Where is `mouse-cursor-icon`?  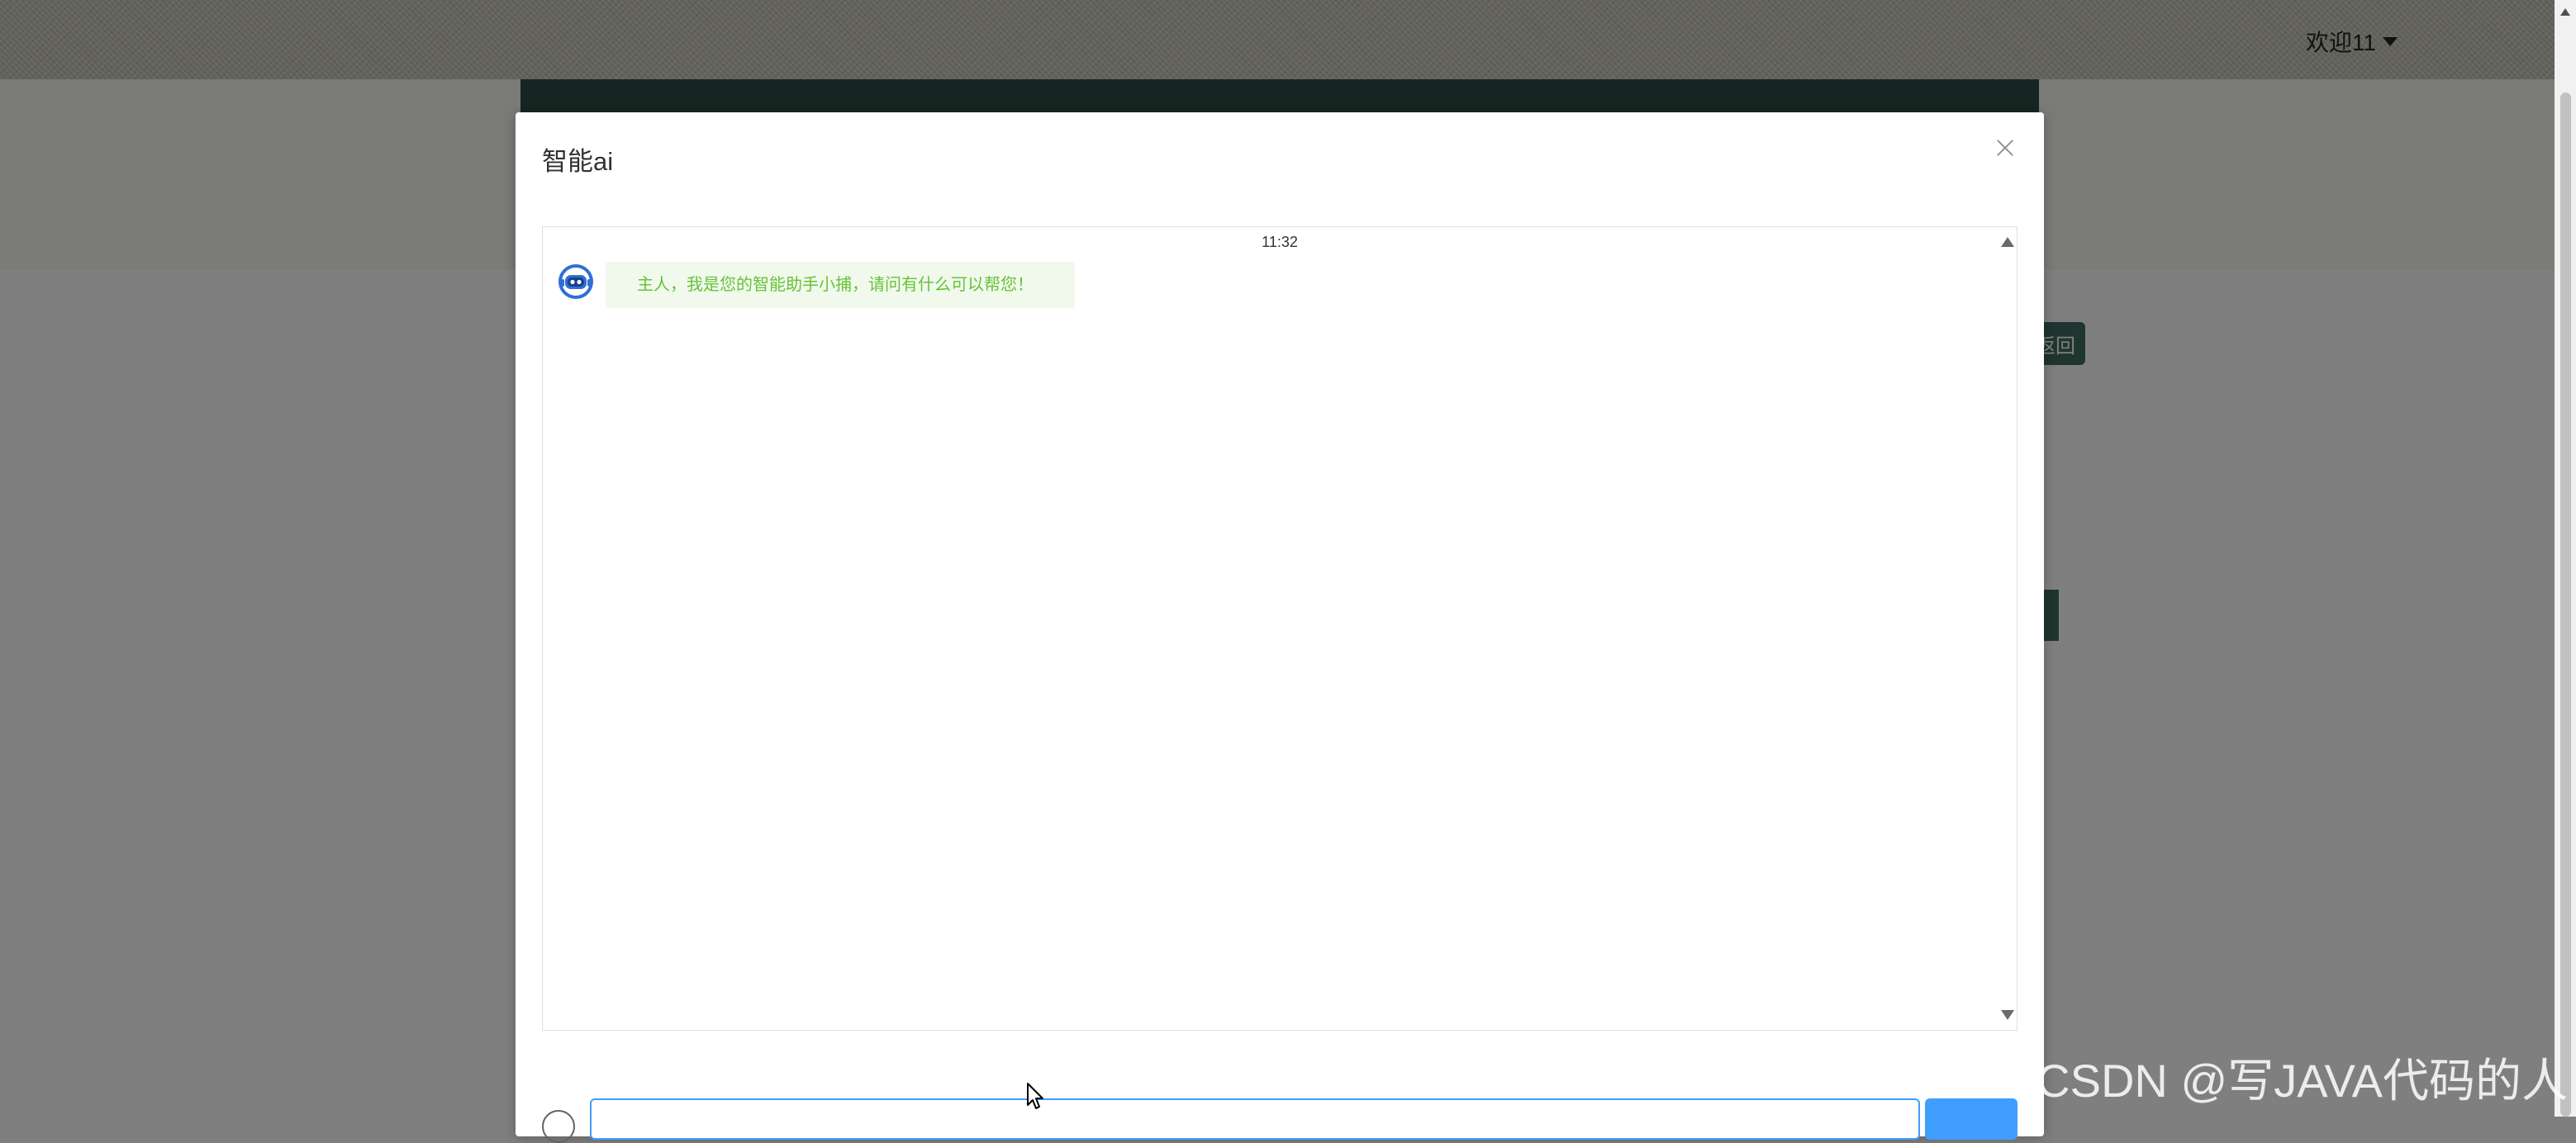 mouse-cursor-icon is located at coordinates (1035, 1096).